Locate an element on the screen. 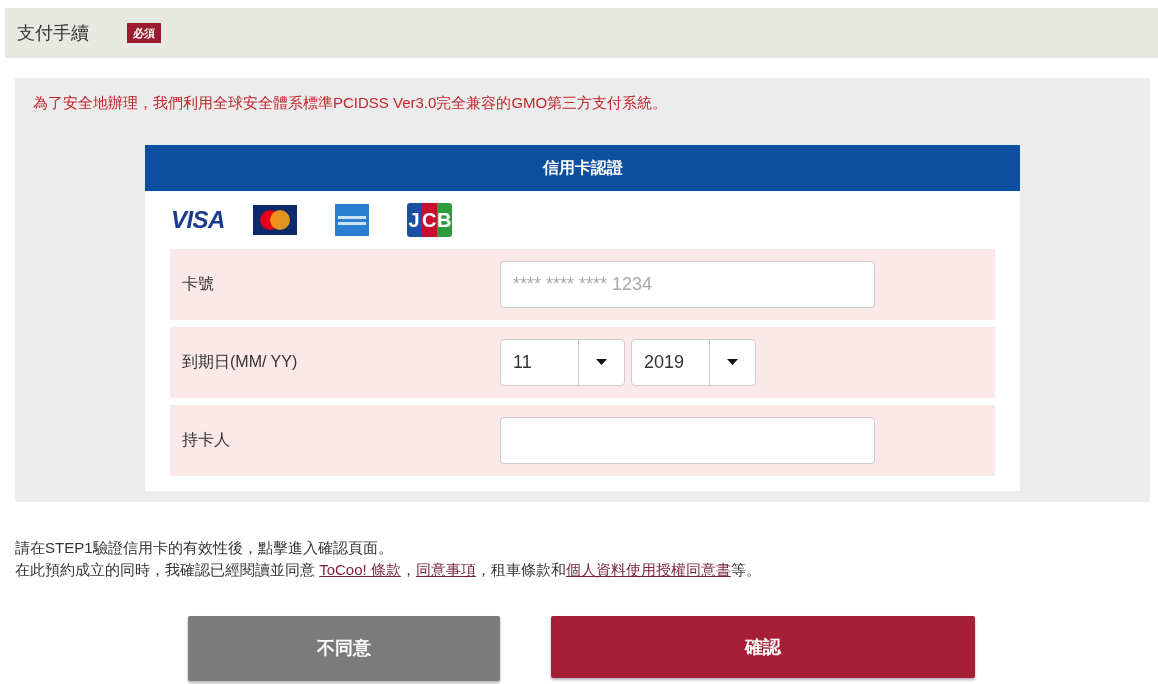 This screenshot has width=1158, height=684. form-header: 信用卡認證 is located at coordinates (582, 167).